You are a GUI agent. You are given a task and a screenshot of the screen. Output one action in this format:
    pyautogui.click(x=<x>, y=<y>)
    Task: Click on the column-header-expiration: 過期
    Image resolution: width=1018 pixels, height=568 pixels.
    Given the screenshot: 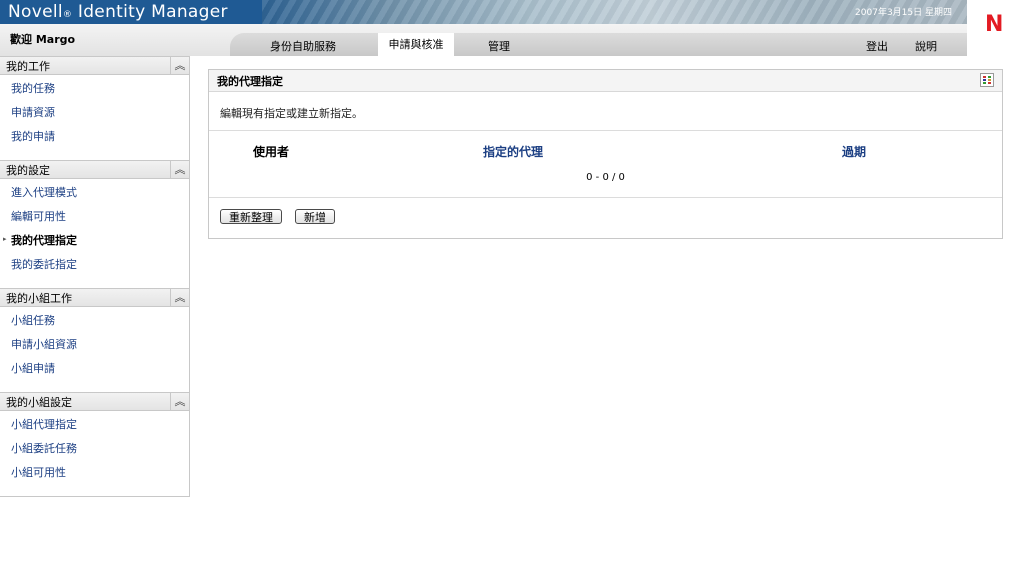 What is the action you would take?
    pyautogui.click(x=854, y=151)
    